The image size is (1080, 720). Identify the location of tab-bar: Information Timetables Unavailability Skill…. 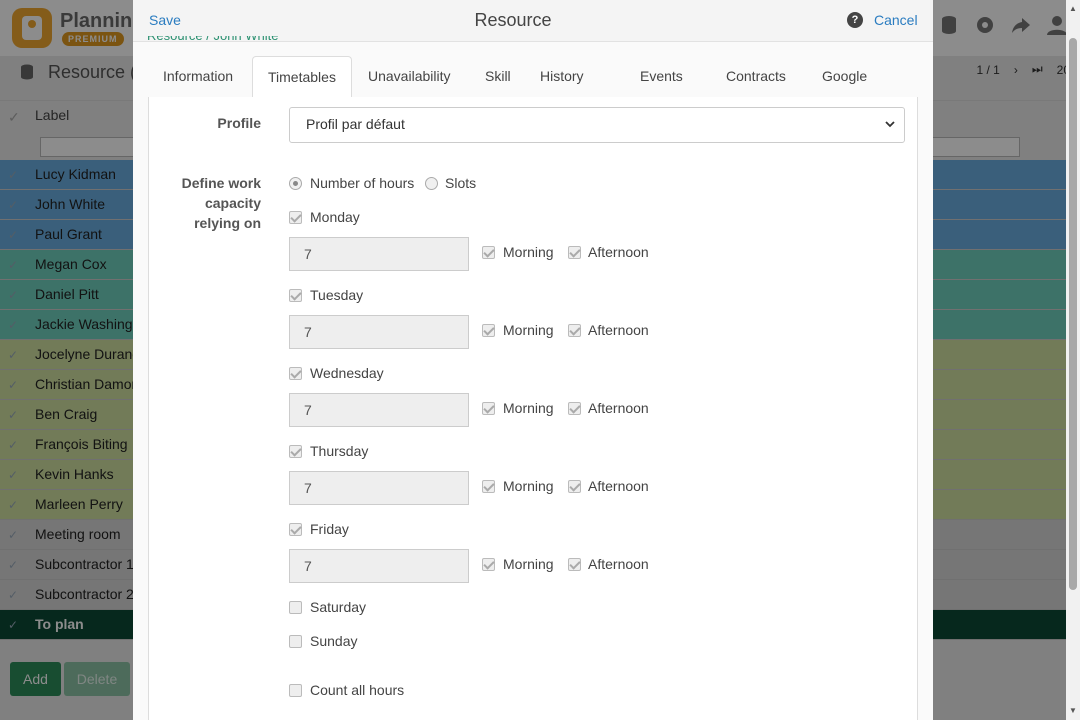
(533, 90).